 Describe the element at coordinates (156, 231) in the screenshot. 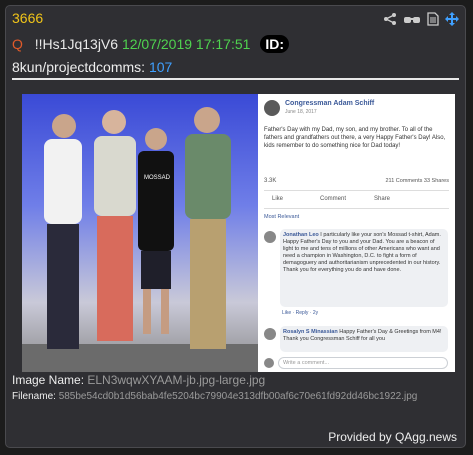

I see `person-3: MOSSAD` at that location.